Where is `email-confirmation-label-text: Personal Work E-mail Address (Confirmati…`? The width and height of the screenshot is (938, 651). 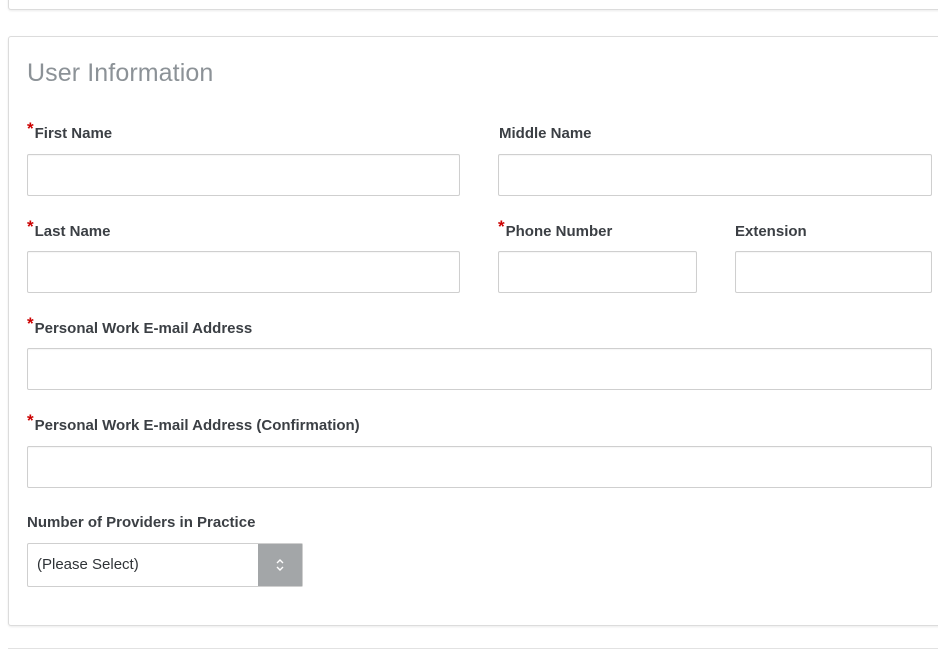
email-confirmation-label-text: Personal Work E-mail Address (Confirmati… is located at coordinates (197, 425).